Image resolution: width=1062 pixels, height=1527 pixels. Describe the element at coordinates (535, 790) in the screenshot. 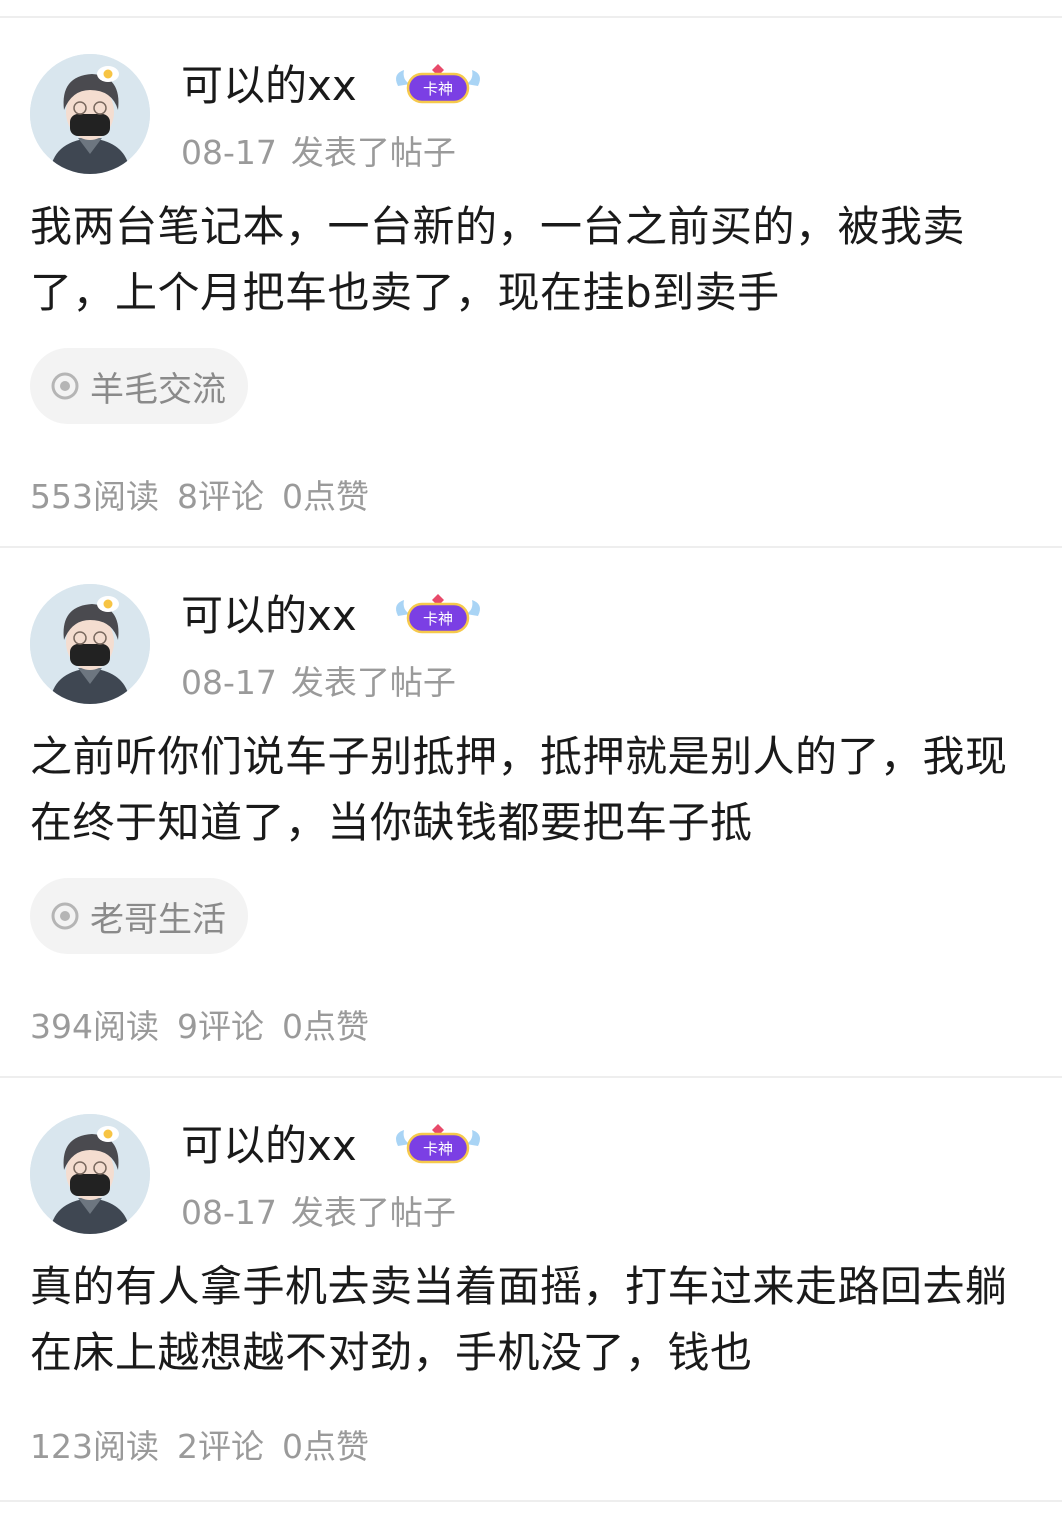

I see `post-content: 之前听你们说车子别抵押，抵押就是别人的了，我现在终于知道了，当你缺钱都要把车子抵` at that location.